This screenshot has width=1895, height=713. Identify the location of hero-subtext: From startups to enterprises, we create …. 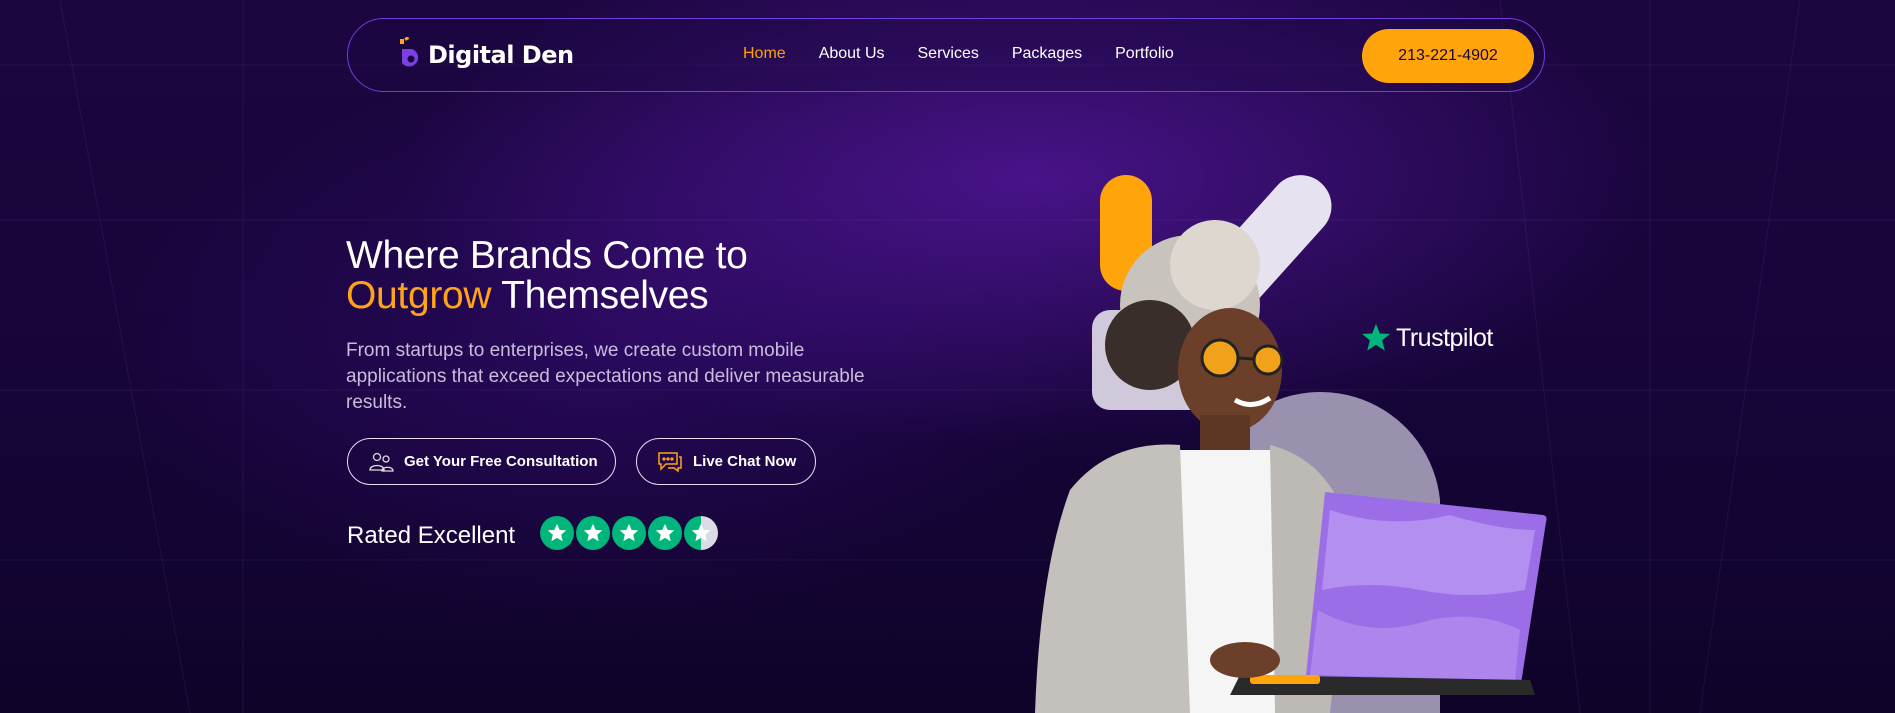
(605, 376).